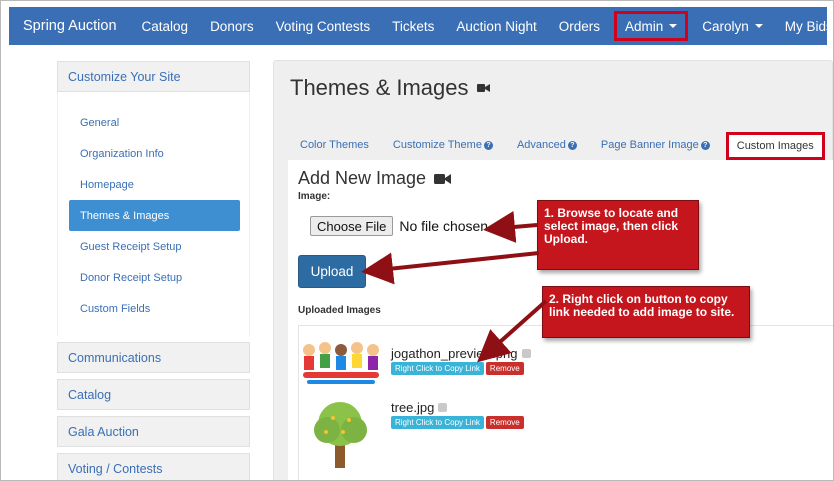 Image resolution: width=834 pixels, height=481 pixels. Describe the element at coordinates (159, 153) in the screenshot. I see `sidebar-item-organization-info: Organization Info` at that location.